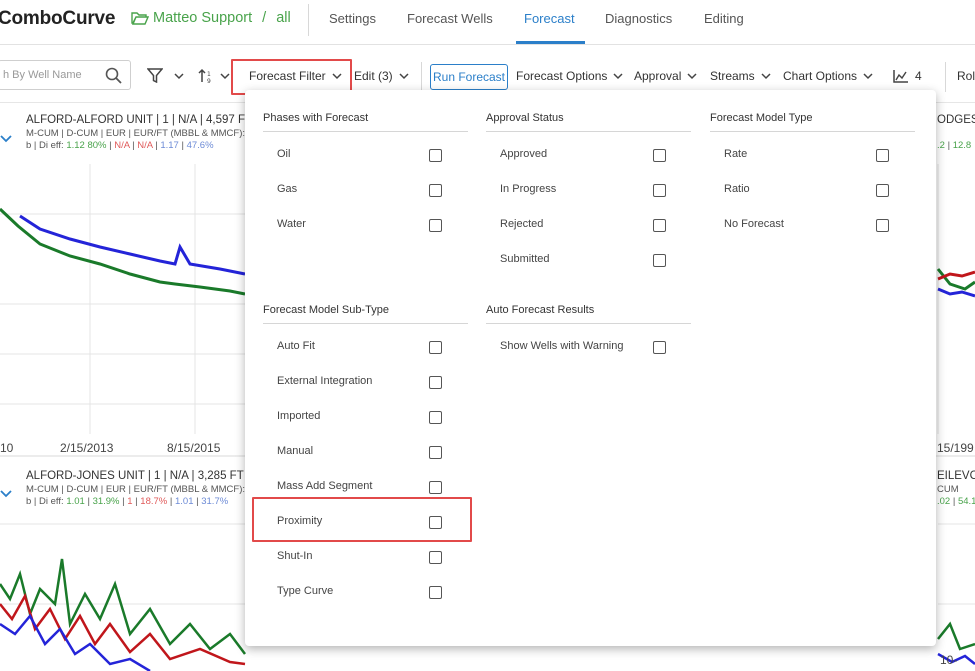 The width and height of the screenshot is (975, 671). Describe the element at coordinates (130, 501) in the screenshot. I see `gas-b-value: 1` at that location.